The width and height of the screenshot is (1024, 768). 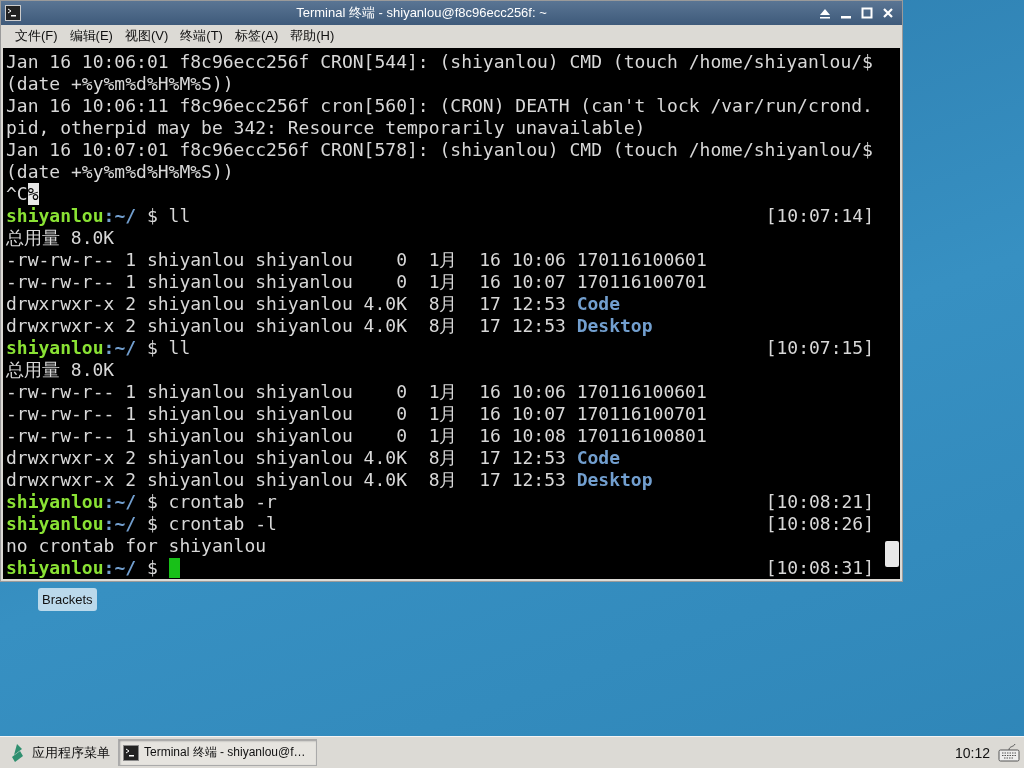 I want to click on timestamp: [10:08:31], so click(x=819, y=568).